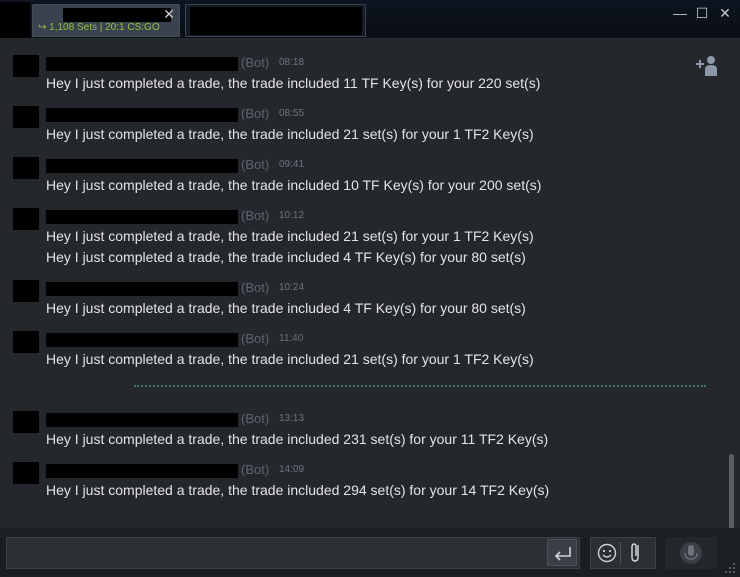  What do you see at coordinates (623, 553) in the screenshot?
I see `chat-tools` at bounding box center [623, 553].